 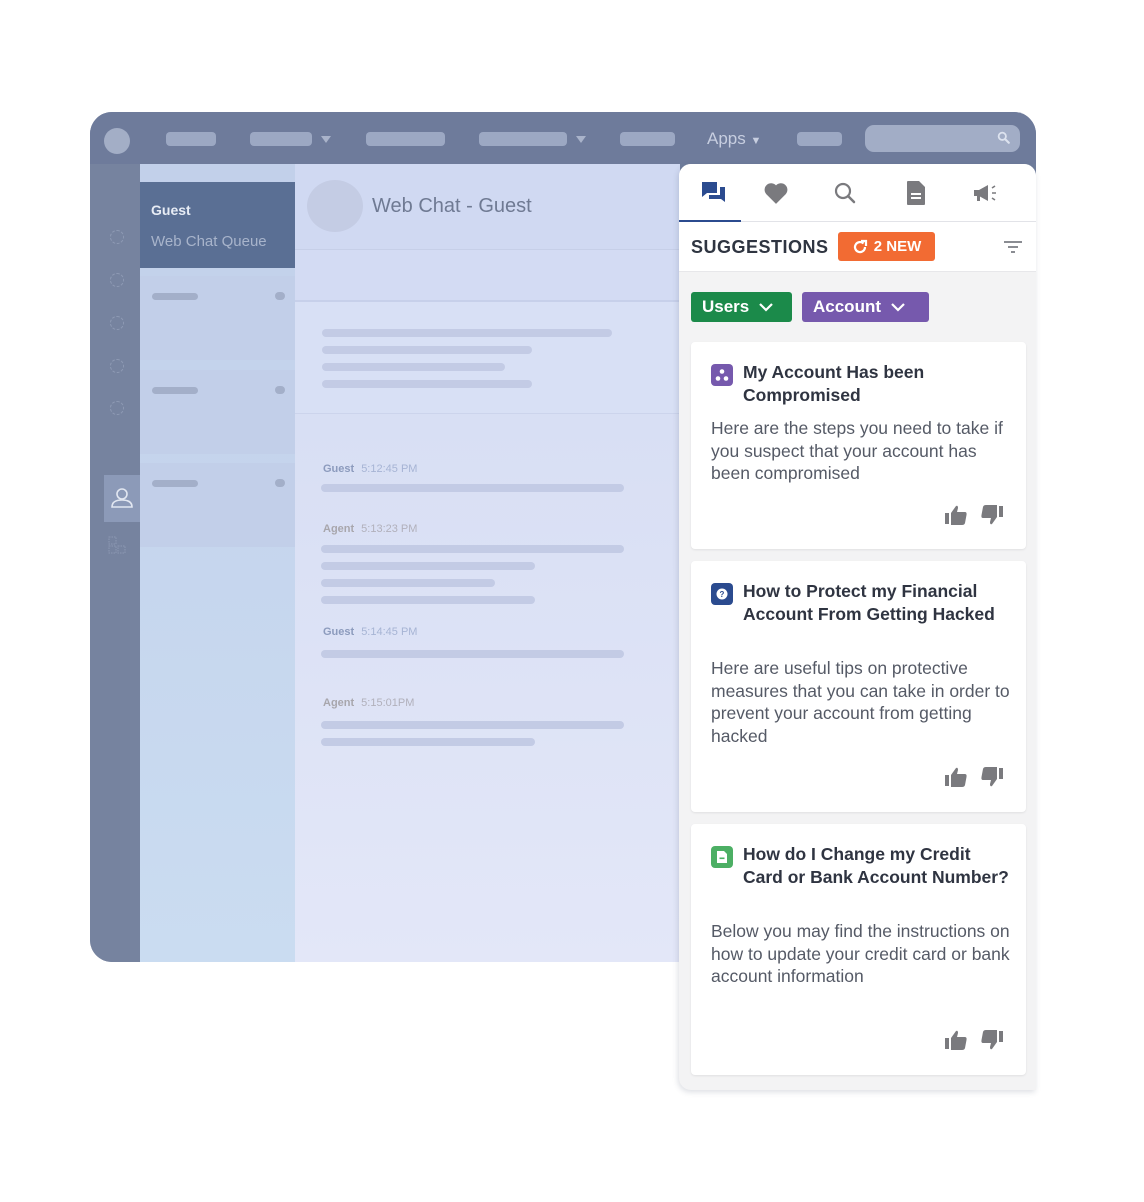 What do you see at coordinates (760, 247) in the screenshot?
I see `section-title: SUGGESTIONS` at bounding box center [760, 247].